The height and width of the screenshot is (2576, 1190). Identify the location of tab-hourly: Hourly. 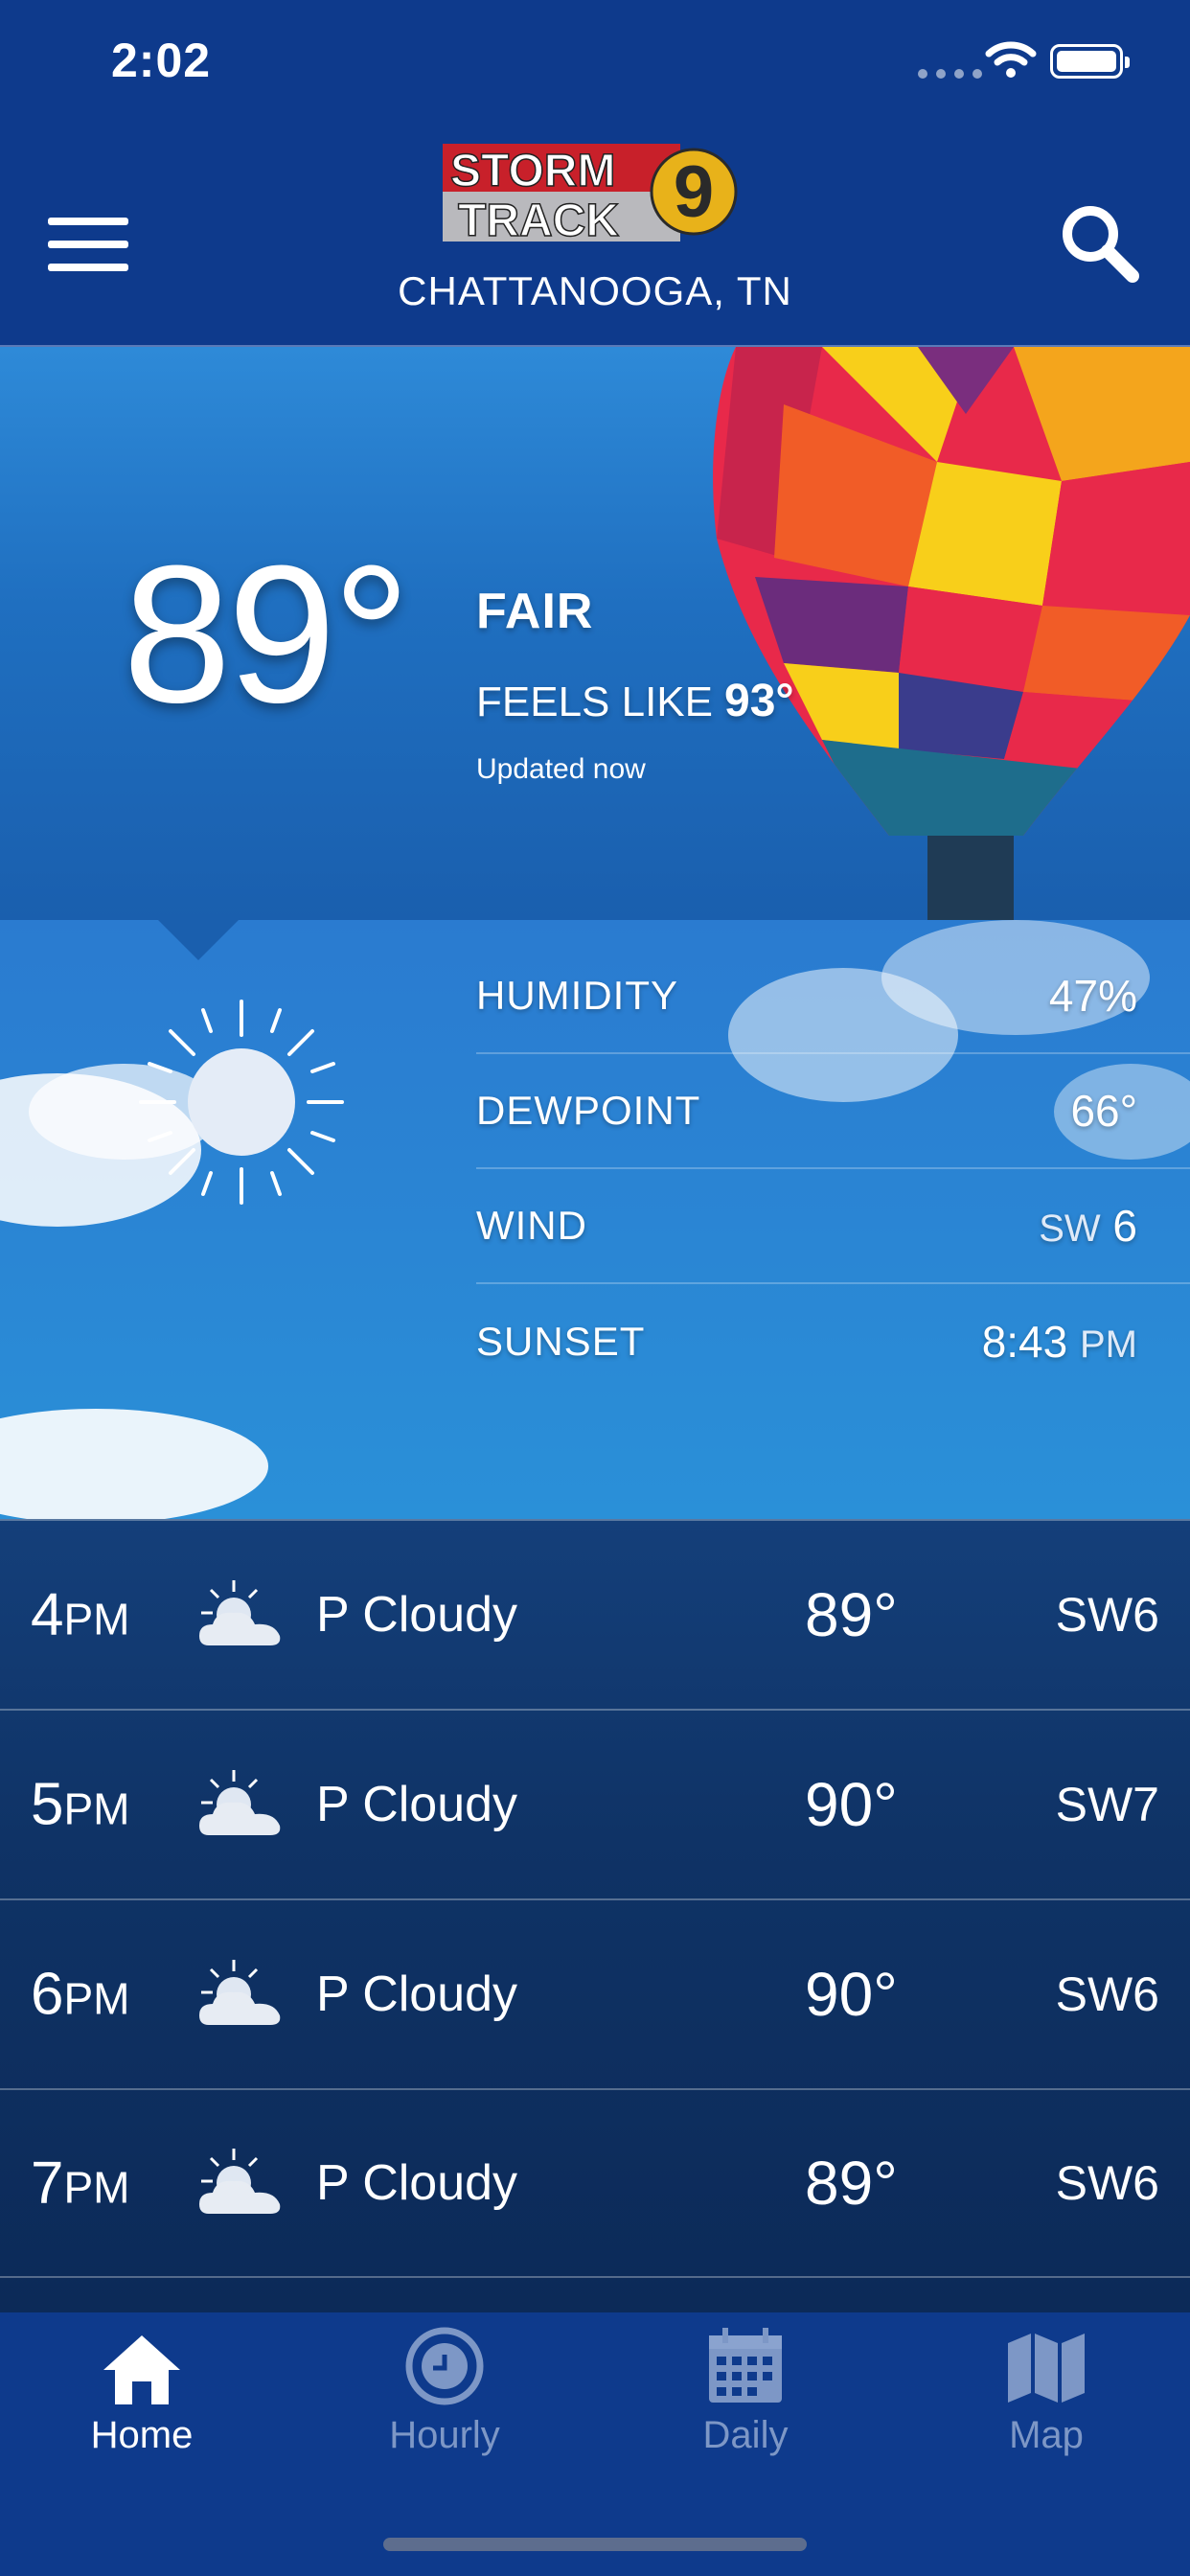
(445, 2390).